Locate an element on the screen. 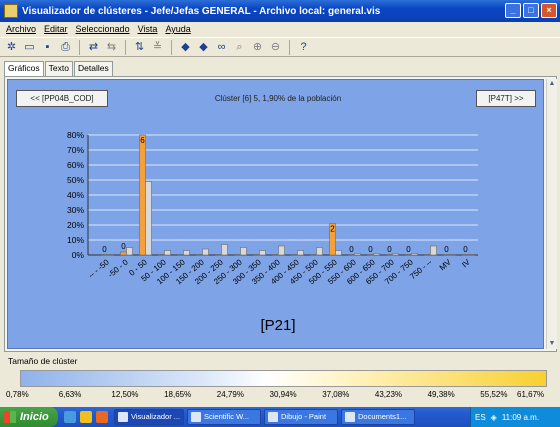  zoom-in-icon: ⊕ is located at coordinates (257, 47).